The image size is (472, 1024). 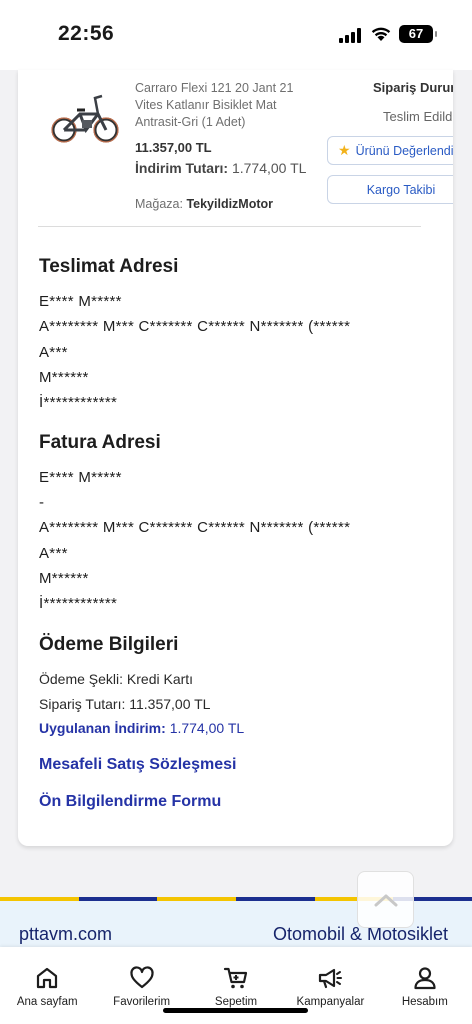 I want to click on delivery-address-line: A***, so click(x=53, y=352).